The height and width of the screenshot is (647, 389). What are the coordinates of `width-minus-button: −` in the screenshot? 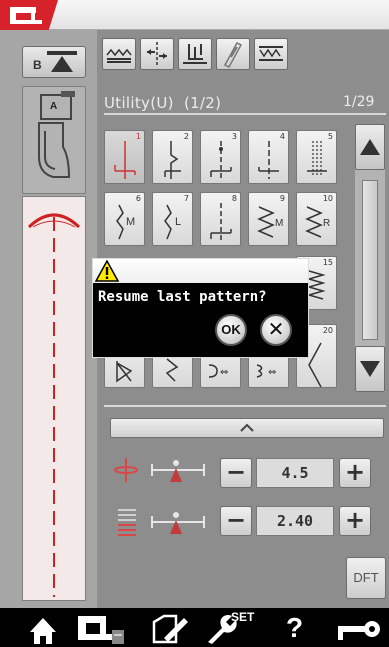 It's located at (236, 473).